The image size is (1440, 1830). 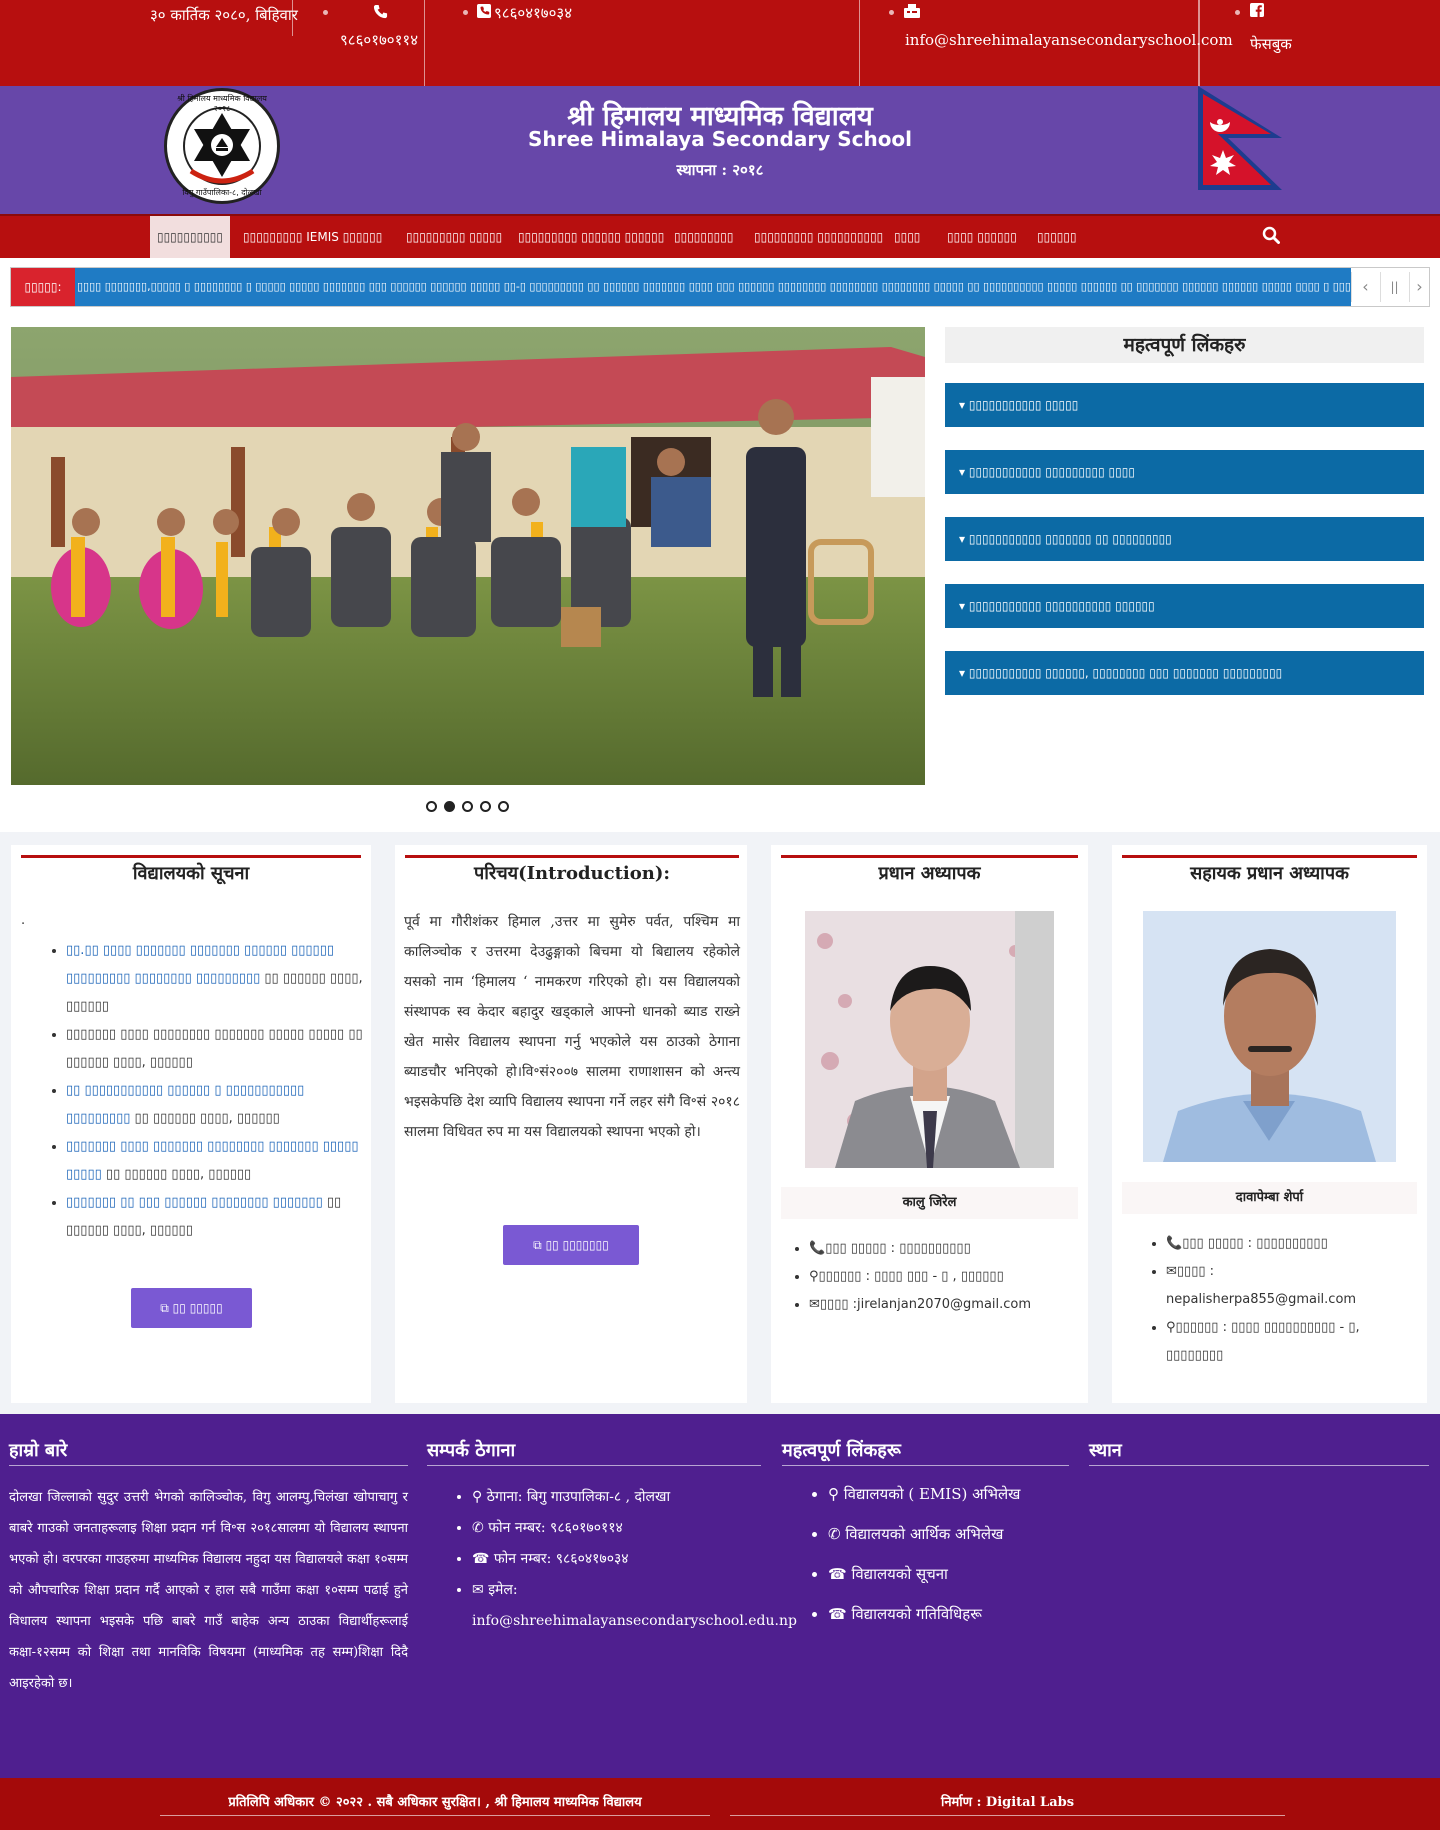 I want to click on footer-address-text: ठेगाना: बिगु गाउपालिका-८ , दोलखा, so click(x=578, y=1497).